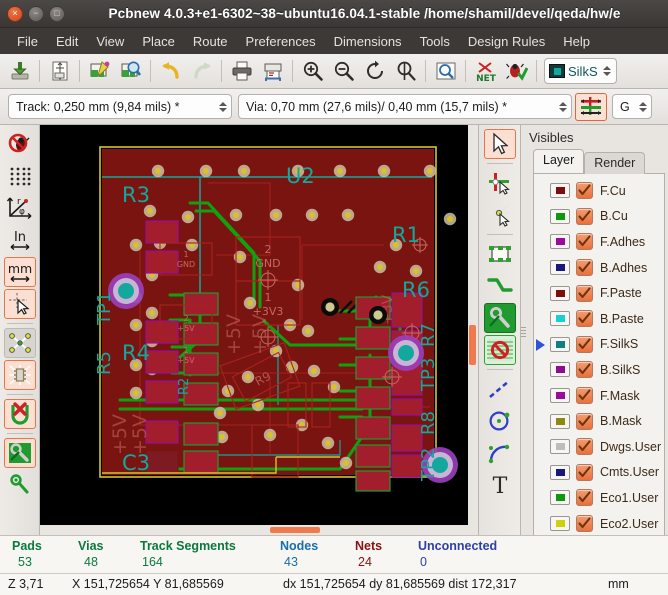 This screenshot has width=668, height=595. I want to click on layer-row: F.Adhes, so click(599, 242).